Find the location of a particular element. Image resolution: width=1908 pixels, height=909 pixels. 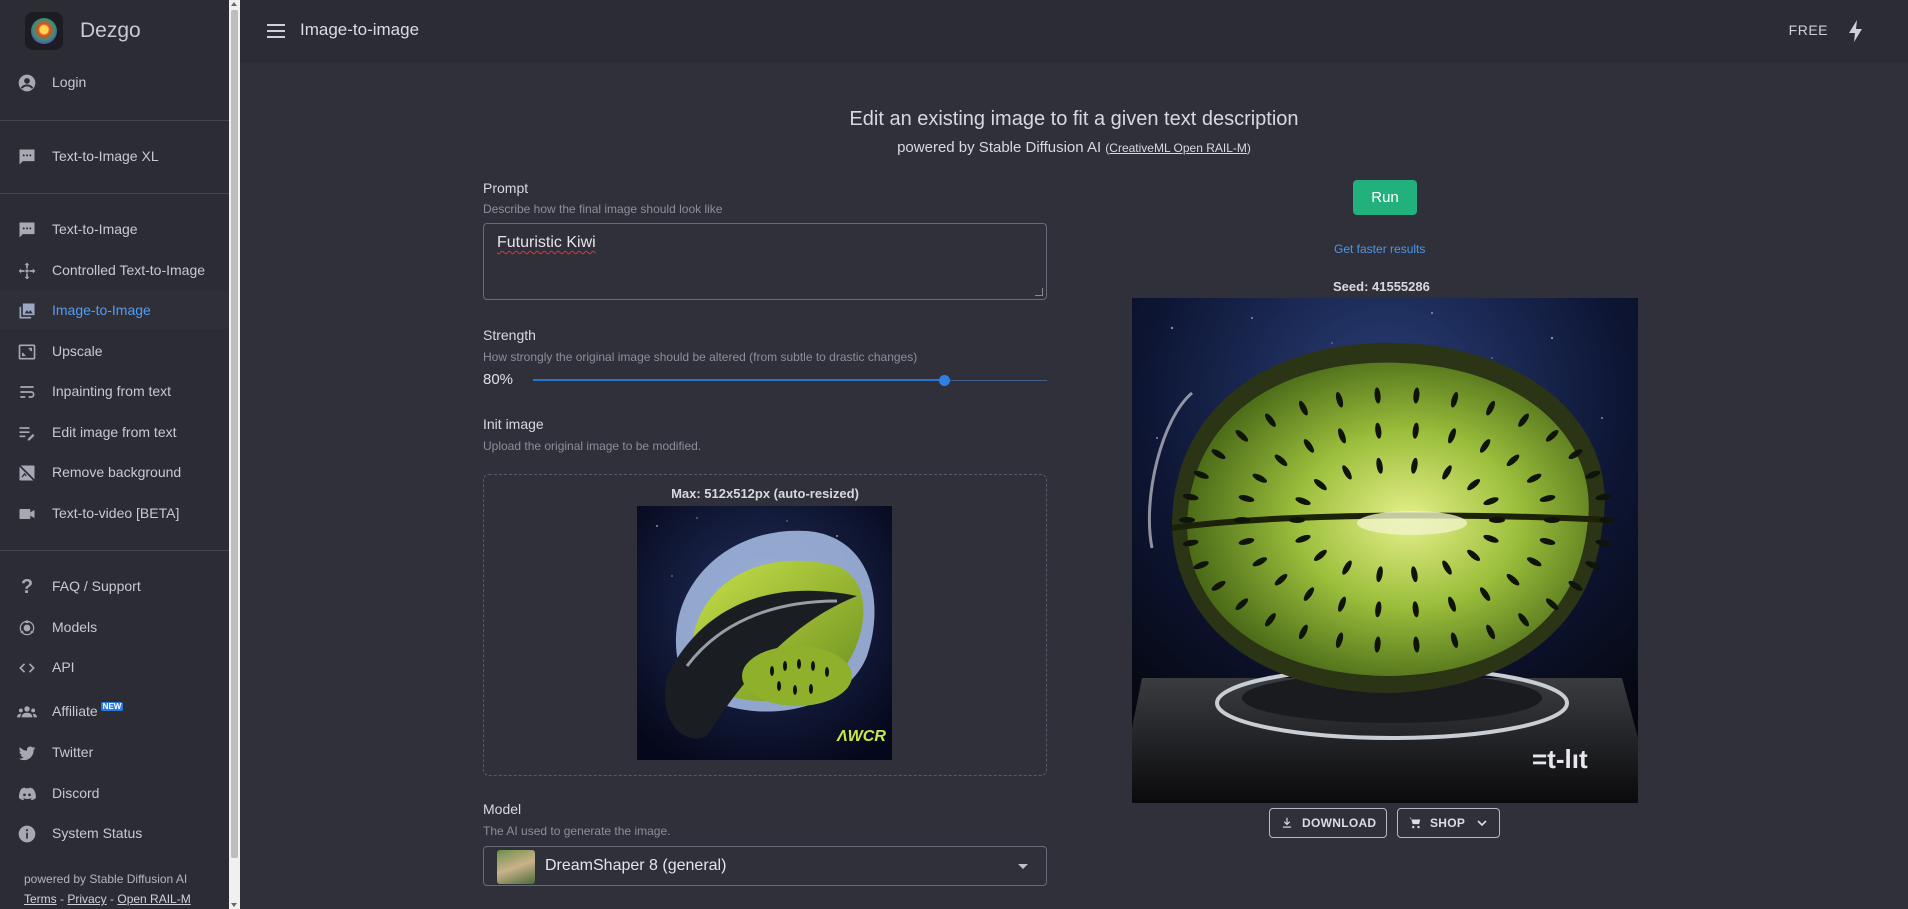

sidebar-item-system-status: System Status is located at coordinates (114, 833).